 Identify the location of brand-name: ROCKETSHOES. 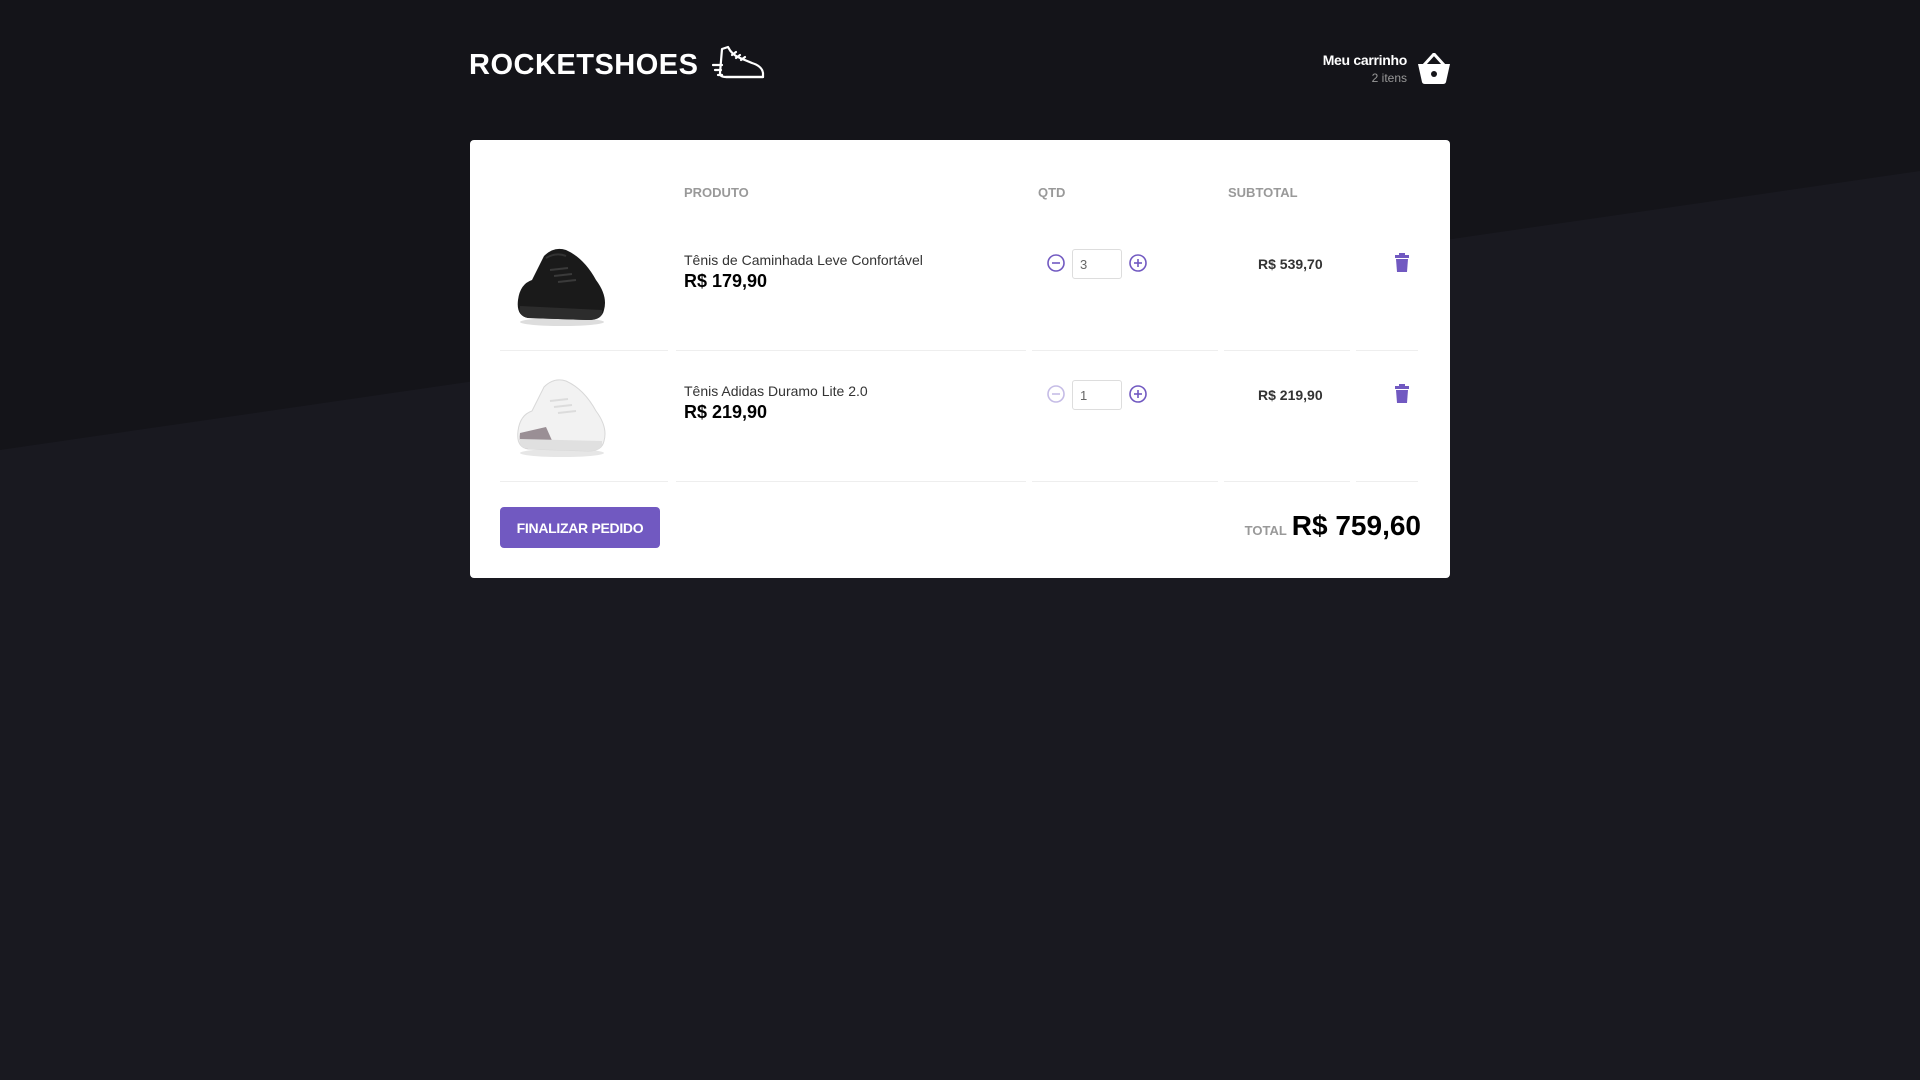
(584, 64).